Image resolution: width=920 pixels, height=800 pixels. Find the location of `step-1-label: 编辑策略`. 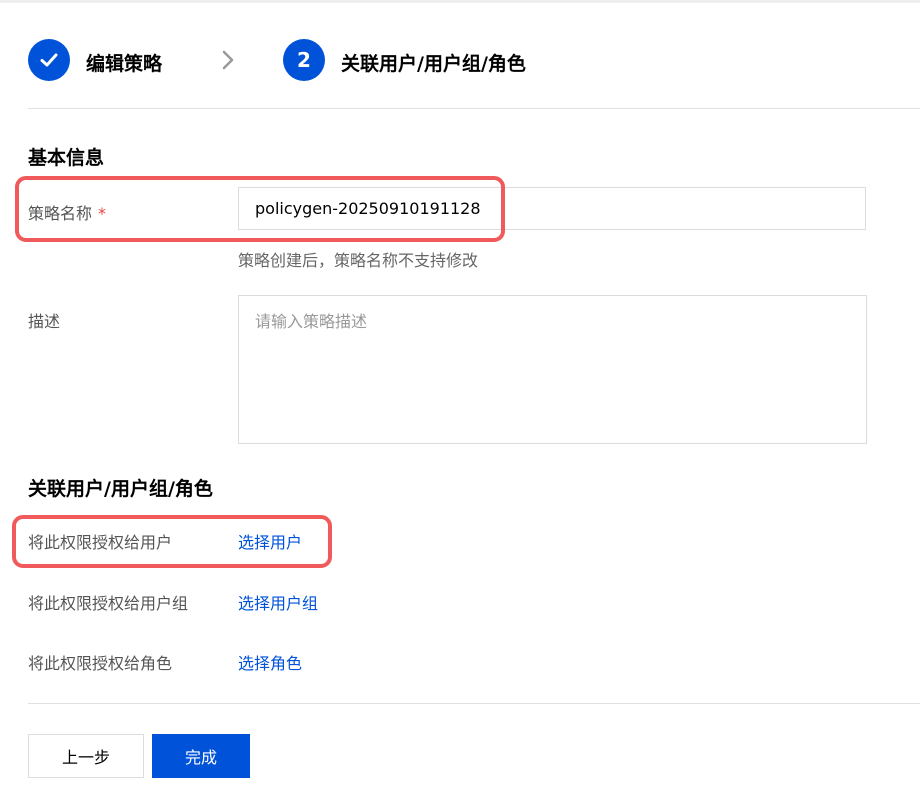

step-1-label: 编辑策略 is located at coordinates (124, 64).